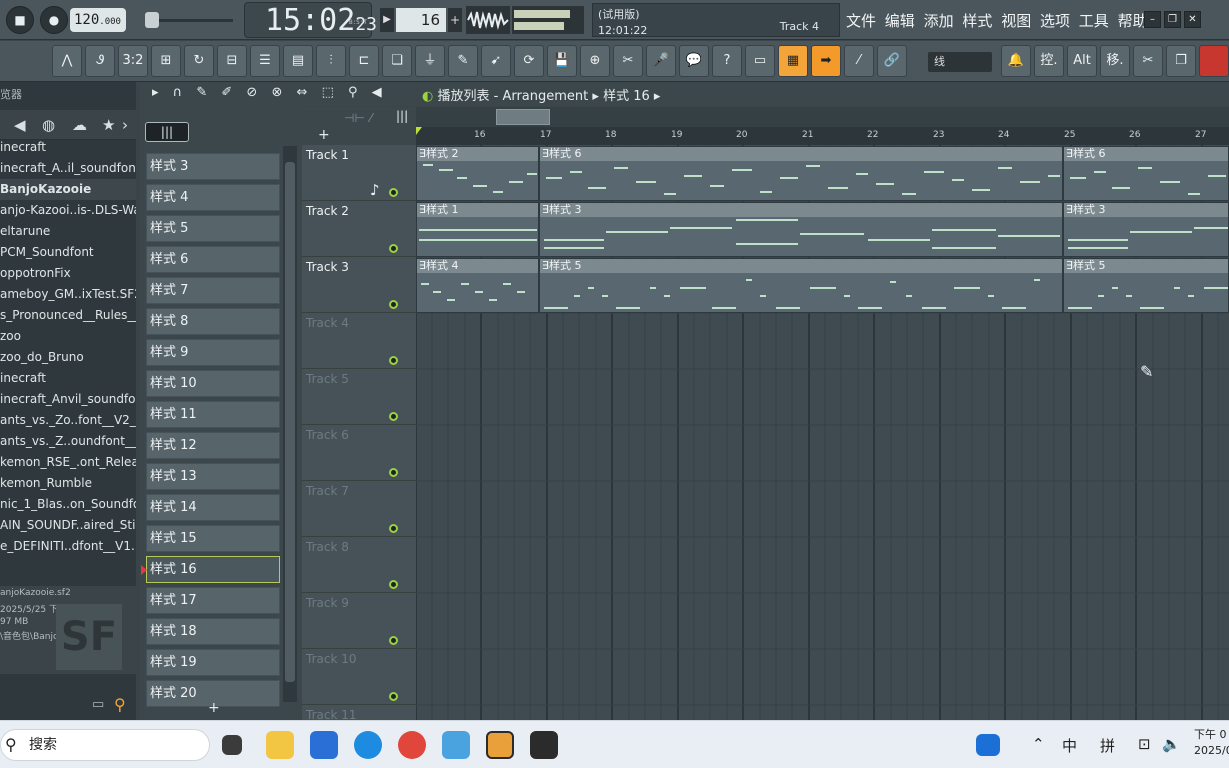 This screenshot has height=768, width=1229. What do you see at coordinates (694, 61) in the screenshot?
I see `chat-icon: 💬` at bounding box center [694, 61].